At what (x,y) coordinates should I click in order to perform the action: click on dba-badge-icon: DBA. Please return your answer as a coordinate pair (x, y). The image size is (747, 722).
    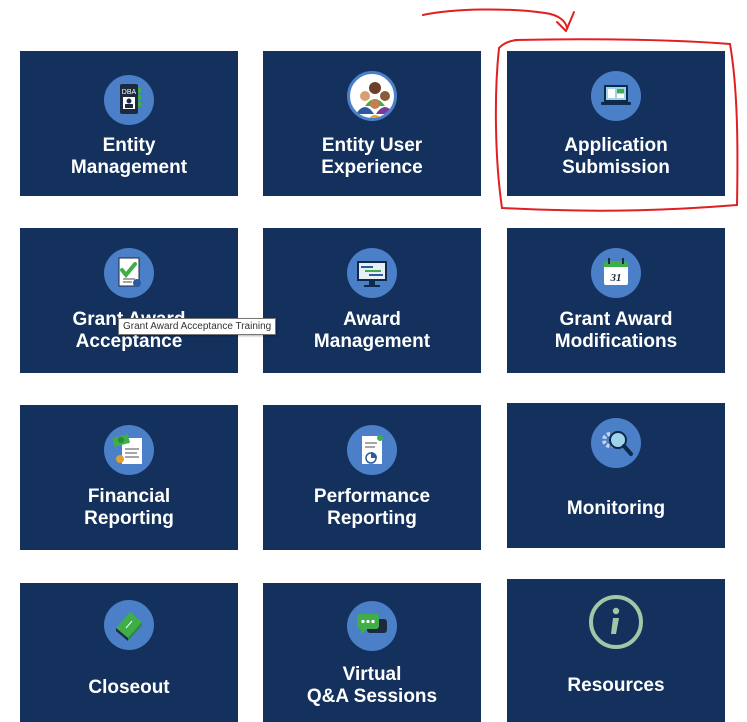
    Looking at the image, I should click on (129, 100).